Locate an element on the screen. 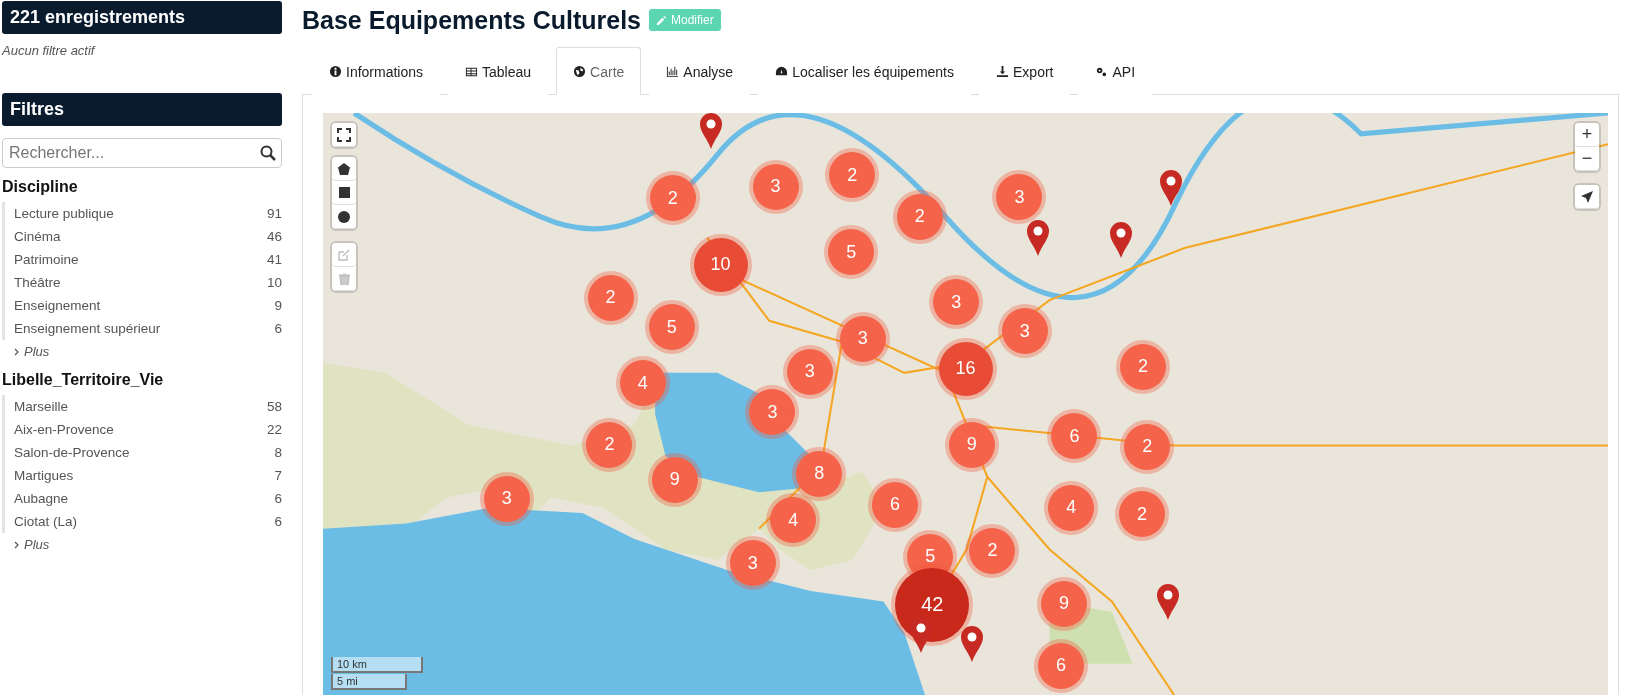 This screenshot has height=695, width=1629. edit-button: Modifier is located at coordinates (685, 20).